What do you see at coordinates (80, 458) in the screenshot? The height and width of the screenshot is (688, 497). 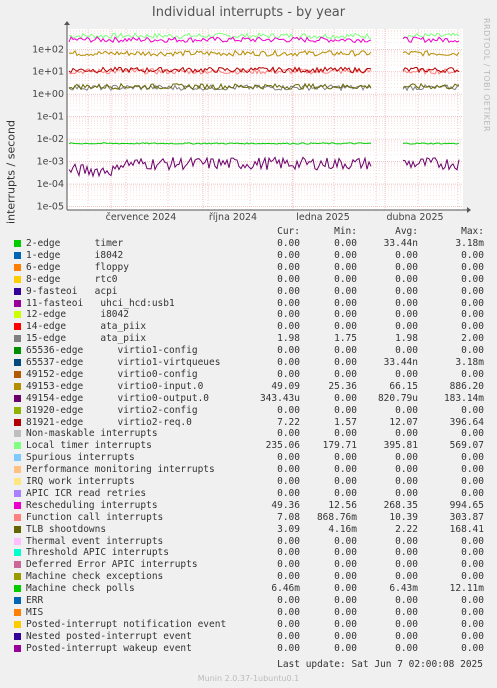 I see `legend-series-name: Spurious interrupts` at bounding box center [80, 458].